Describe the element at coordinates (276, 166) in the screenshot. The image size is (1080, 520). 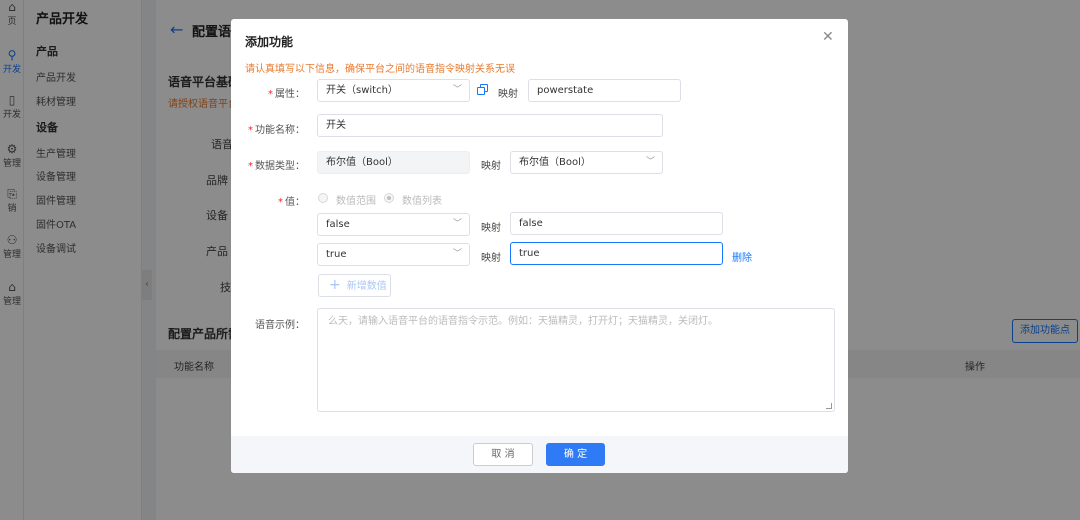
I see `datatype-label: * 数据类型：` at that location.